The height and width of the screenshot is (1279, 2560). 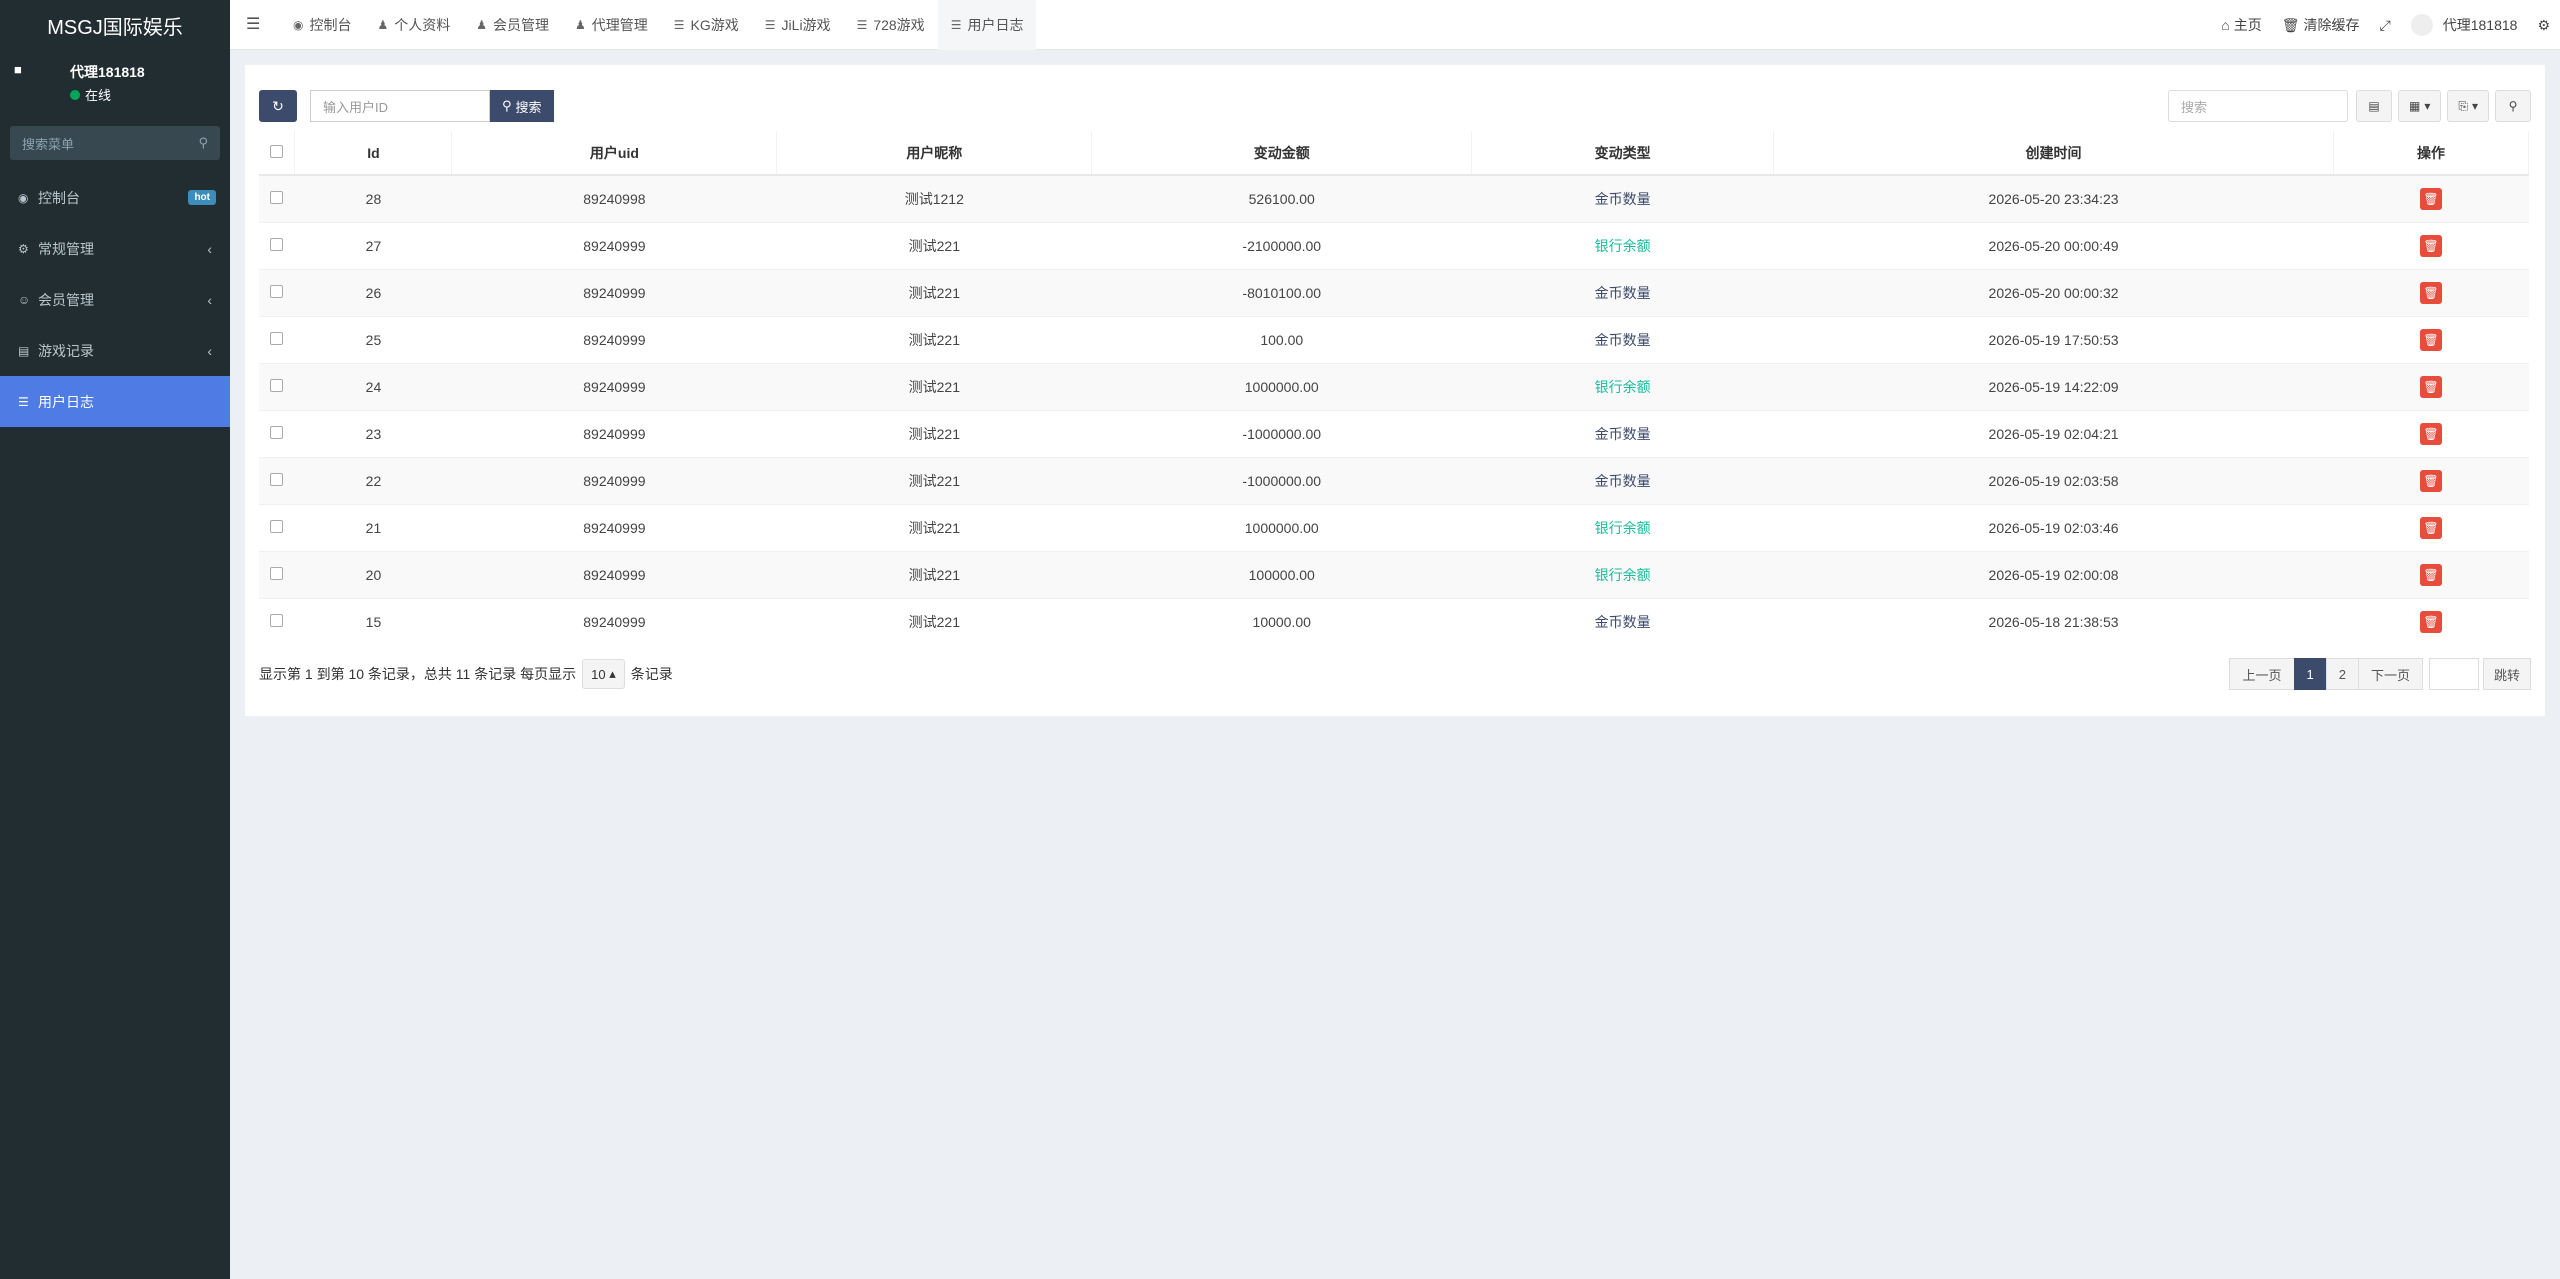 I want to click on clear-cache-button: 🗑 清除缓存, so click(x=2321, y=25).